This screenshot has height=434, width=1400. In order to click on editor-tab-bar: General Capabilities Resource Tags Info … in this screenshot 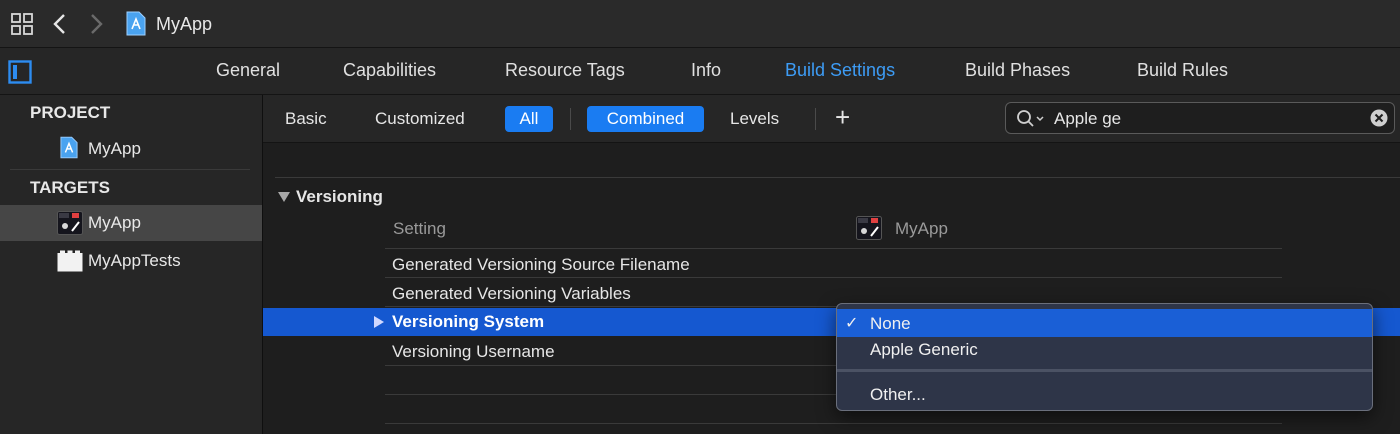, I will do `click(700, 71)`.